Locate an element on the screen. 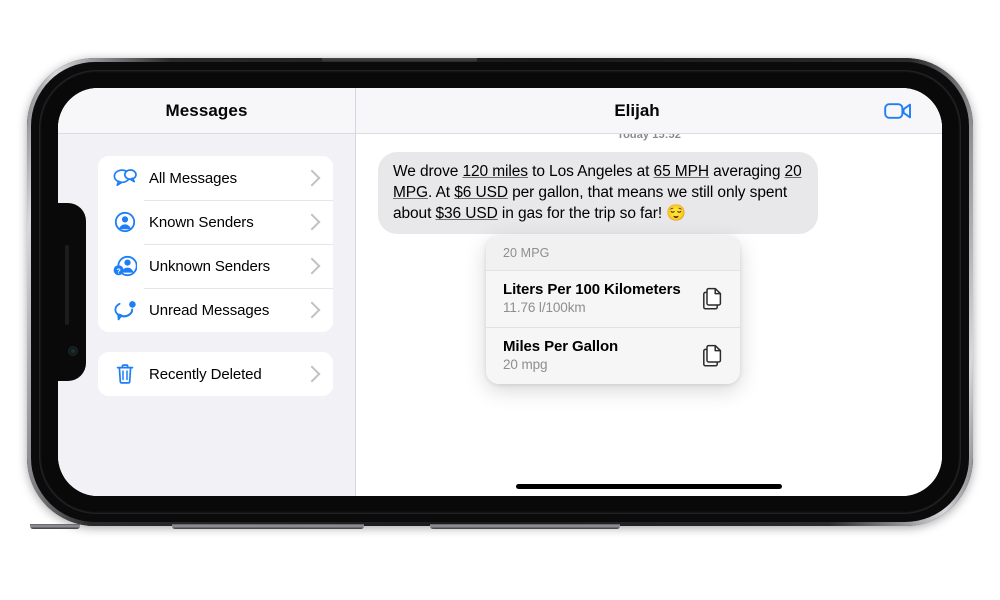 Image resolution: width=1000 pixels, height=600 pixels. message-emoji: 😌 is located at coordinates (676, 213).